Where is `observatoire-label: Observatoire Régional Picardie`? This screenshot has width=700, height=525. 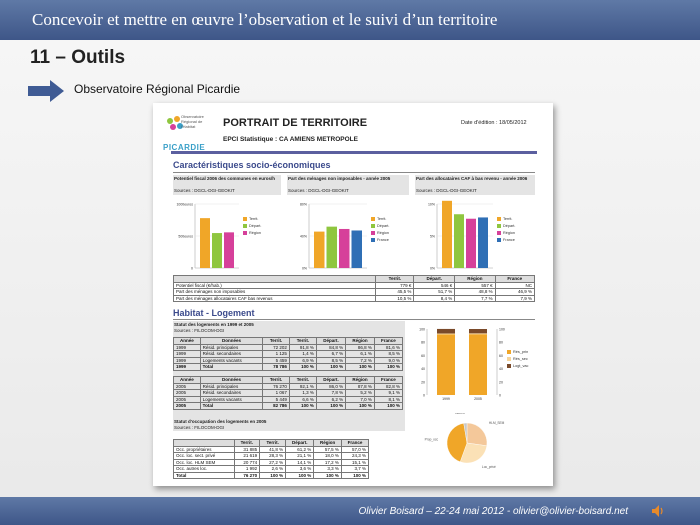 observatoire-label: Observatoire Régional Picardie is located at coordinates (157, 89).